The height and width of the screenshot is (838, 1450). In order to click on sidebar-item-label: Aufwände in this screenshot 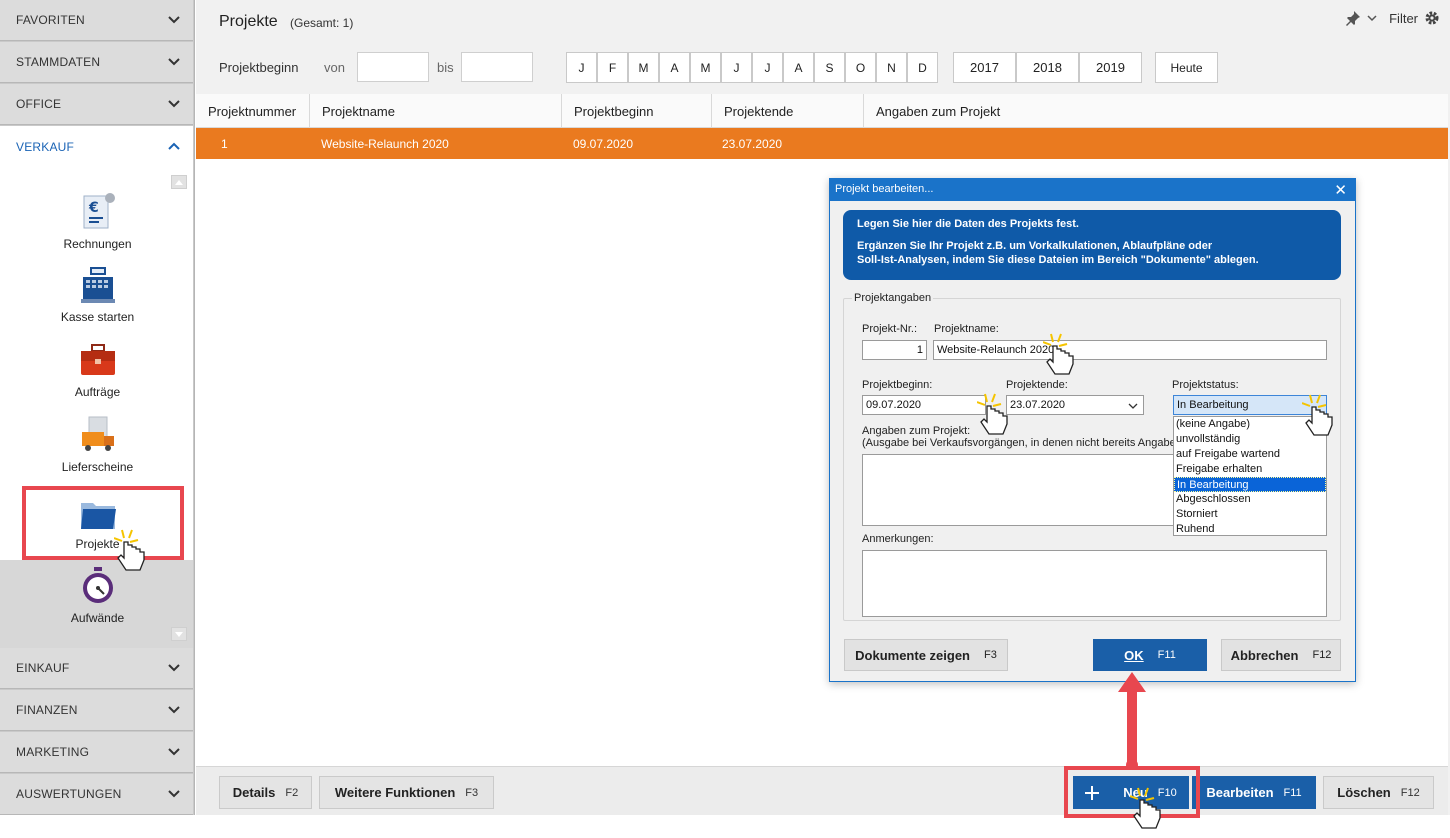, I will do `click(97, 618)`.